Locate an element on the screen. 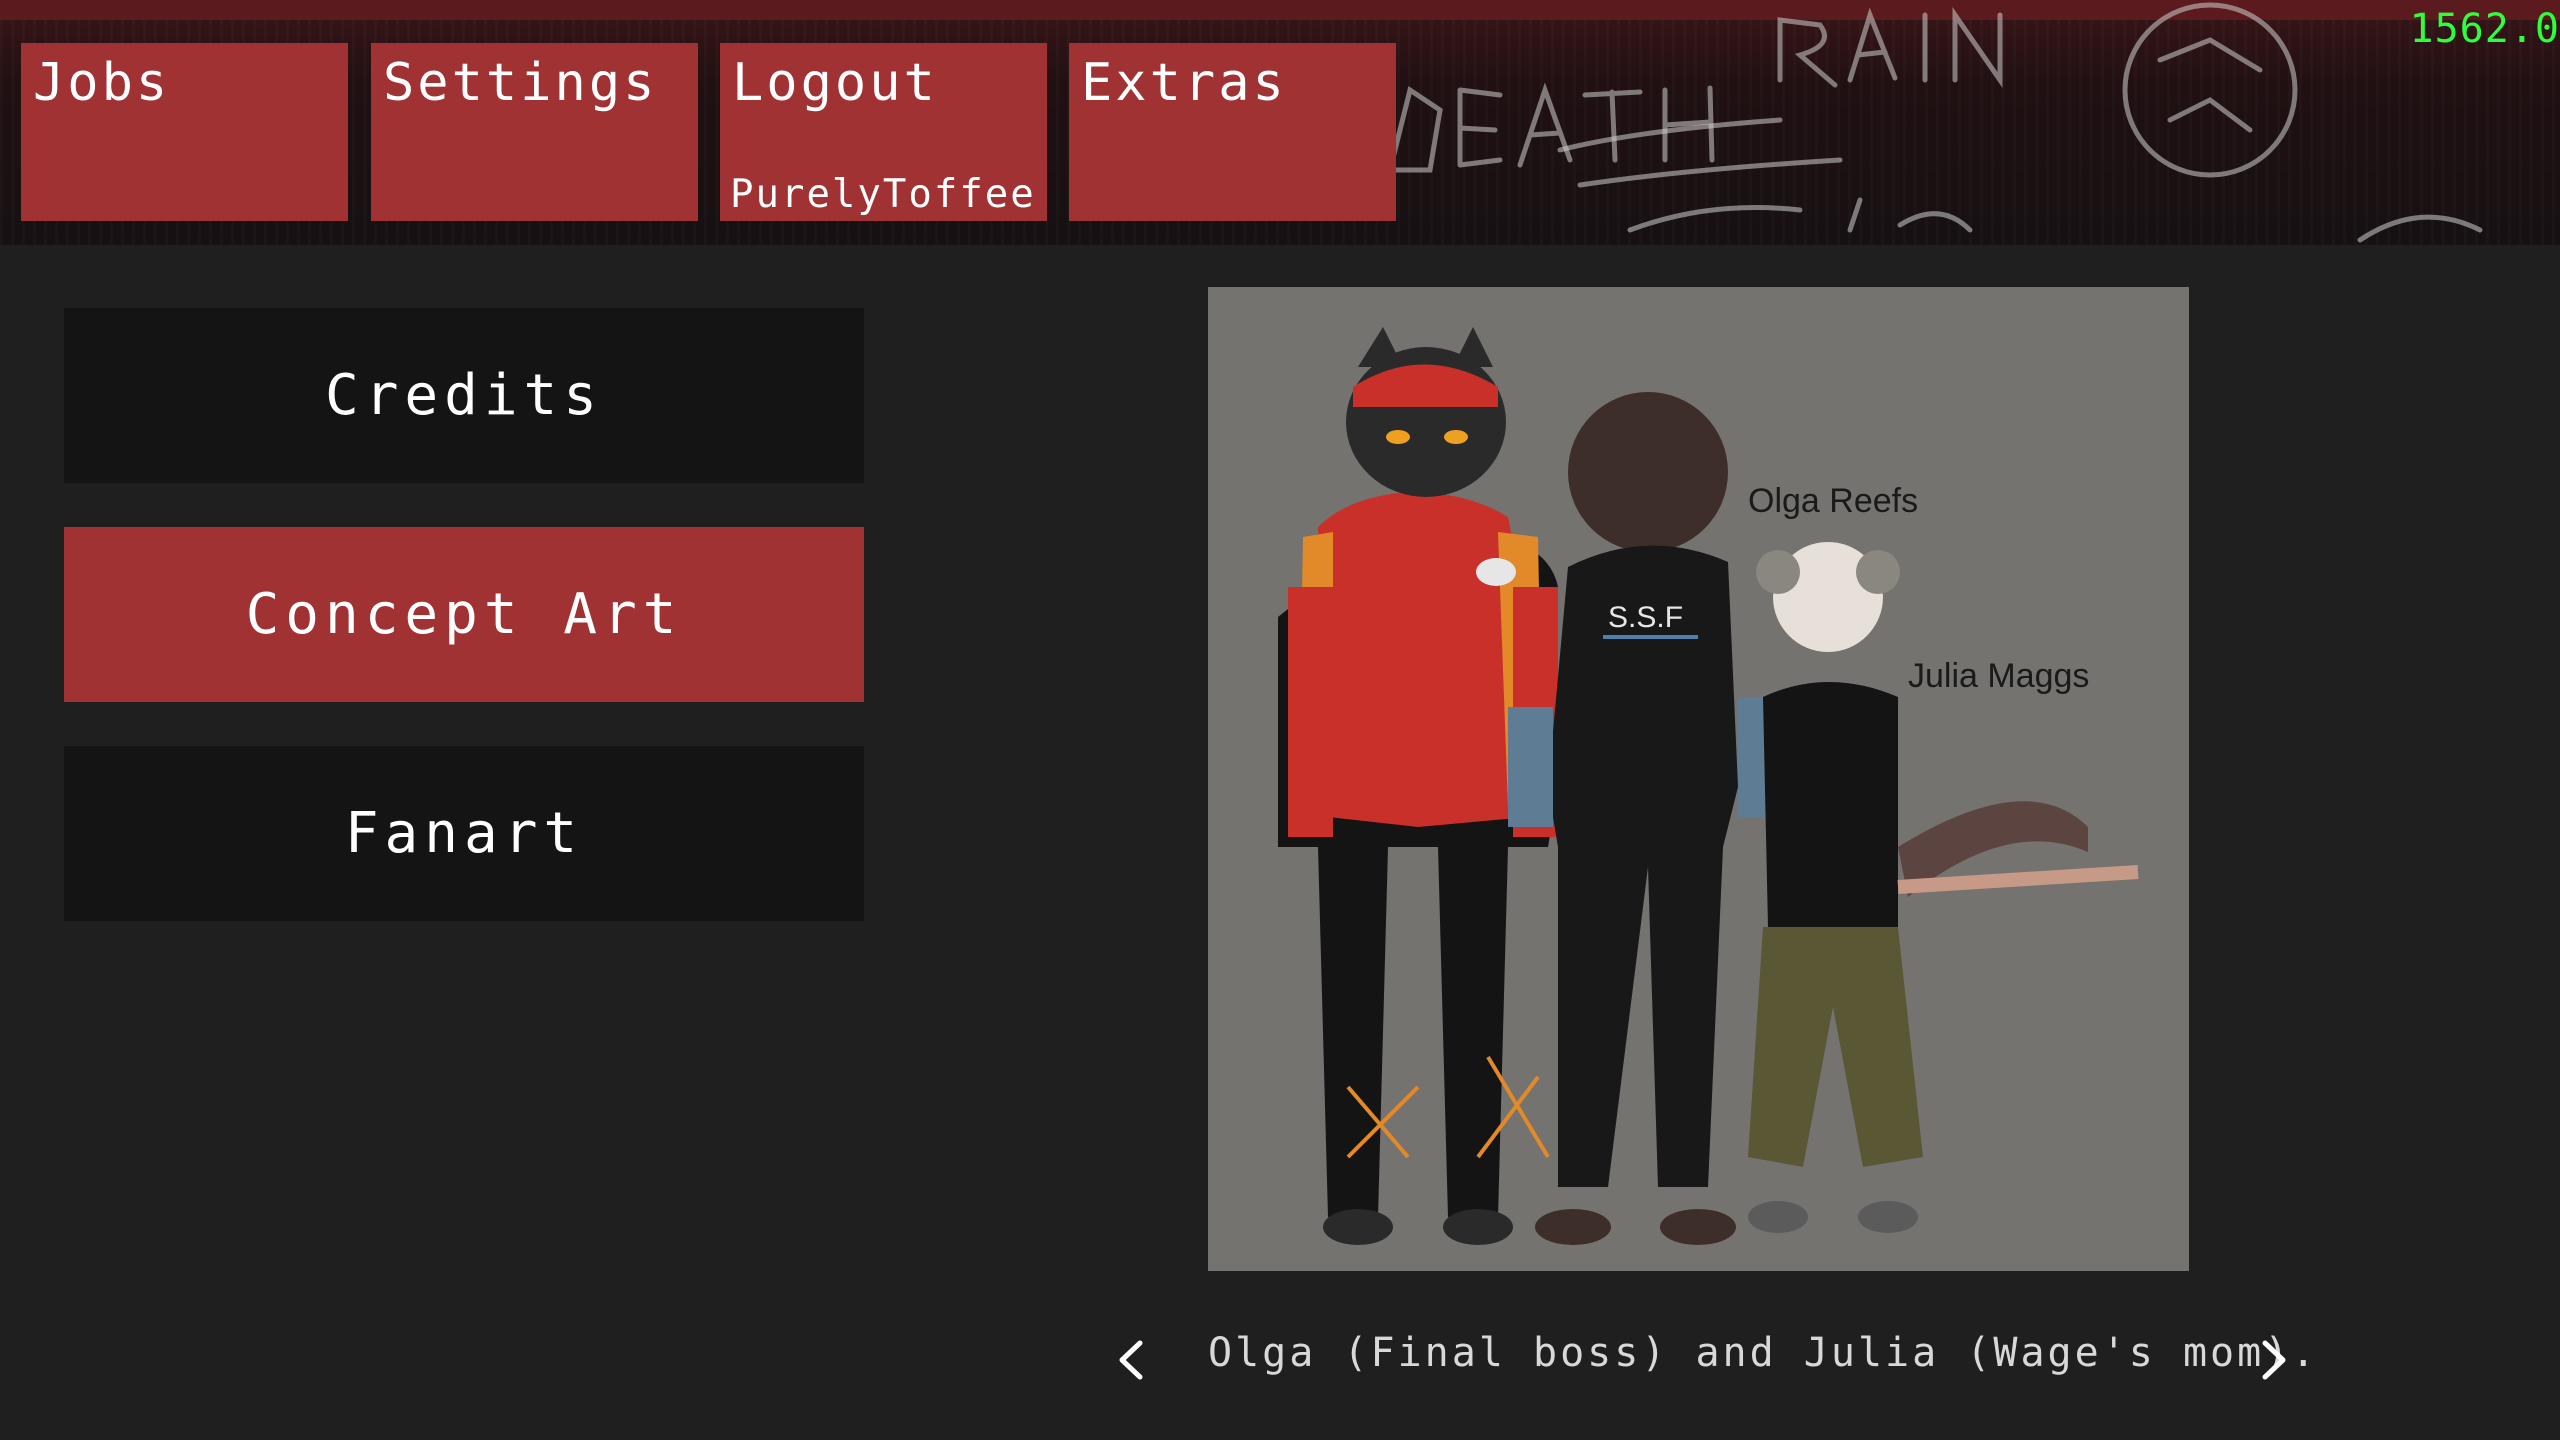 This screenshot has height=1440, width=2560. character-julia is located at coordinates (1943, 887).